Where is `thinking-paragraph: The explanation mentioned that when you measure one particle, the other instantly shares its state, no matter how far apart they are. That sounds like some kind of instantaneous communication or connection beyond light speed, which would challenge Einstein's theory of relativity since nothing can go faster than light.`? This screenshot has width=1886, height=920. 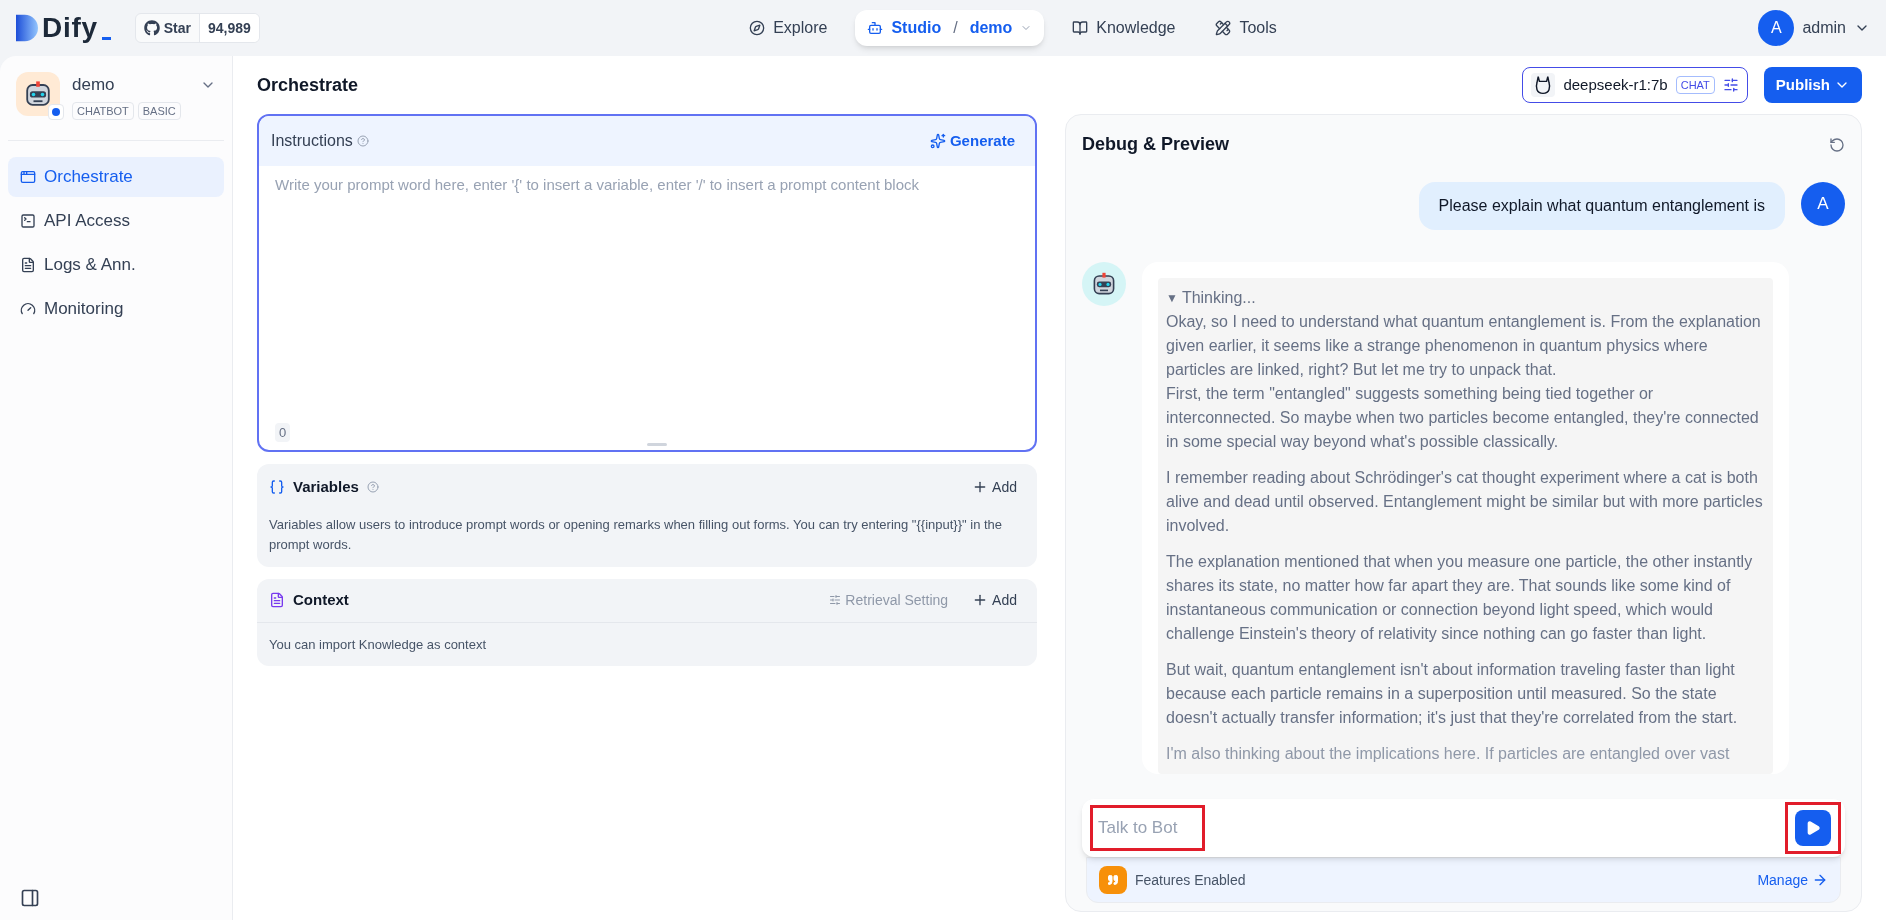
thinking-paragraph: The explanation mentioned that when you measure one particle, the other instantly shares its state, no matter how far apart they are. That sounds like some kind of instantaneous communication or connection beyond light speed, which would challenge Einstein's theory of relativity since nothing can go faster than light. is located at coordinates (1460, 598).